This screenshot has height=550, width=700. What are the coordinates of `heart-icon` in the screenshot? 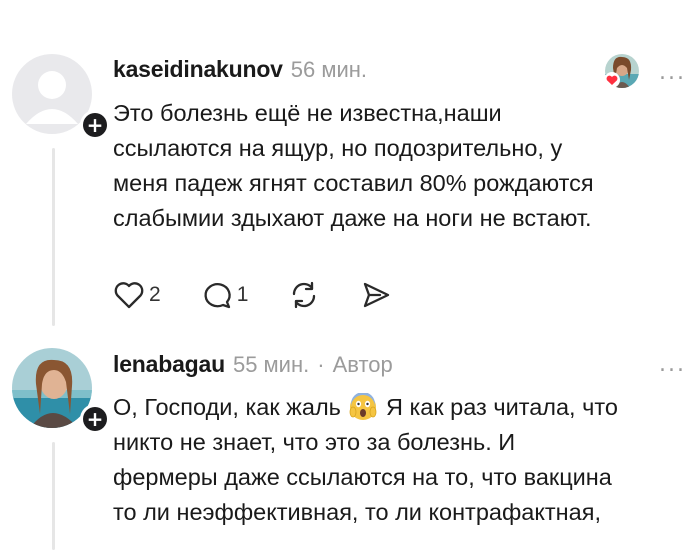 It's located at (129, 295).